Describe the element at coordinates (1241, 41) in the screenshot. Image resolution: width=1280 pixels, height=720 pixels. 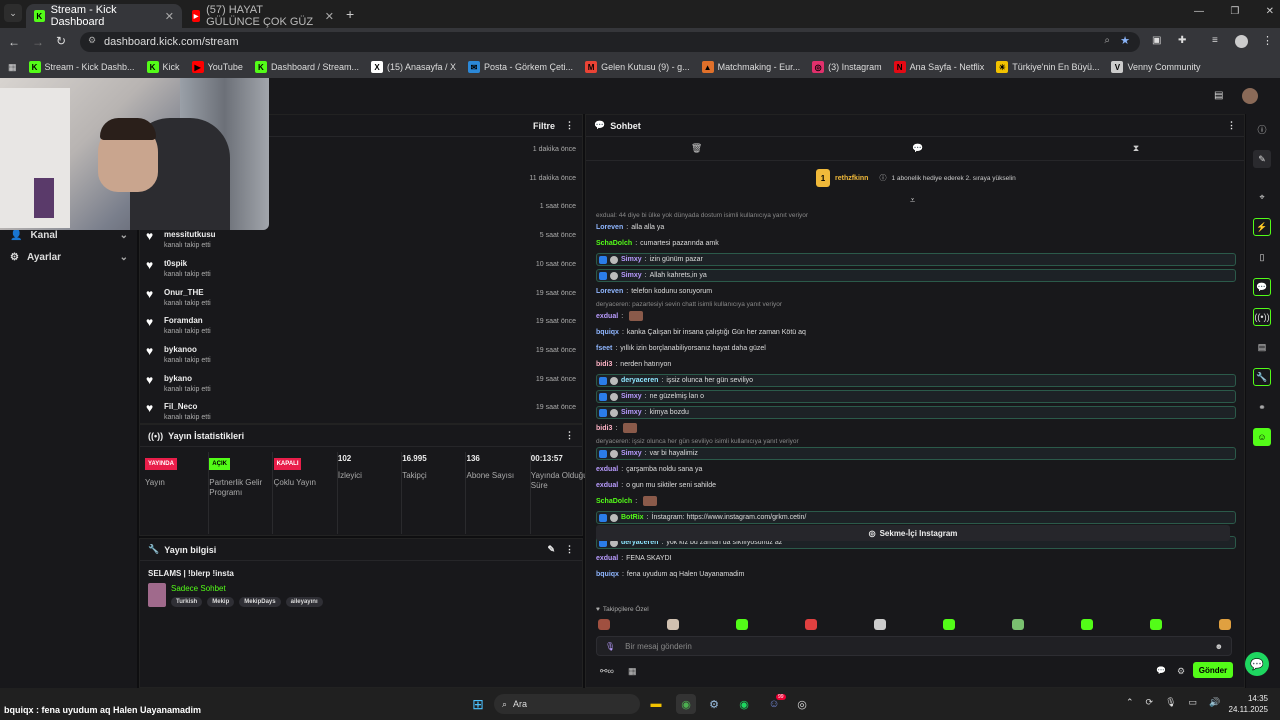
I see `profile-avatar` at that location.